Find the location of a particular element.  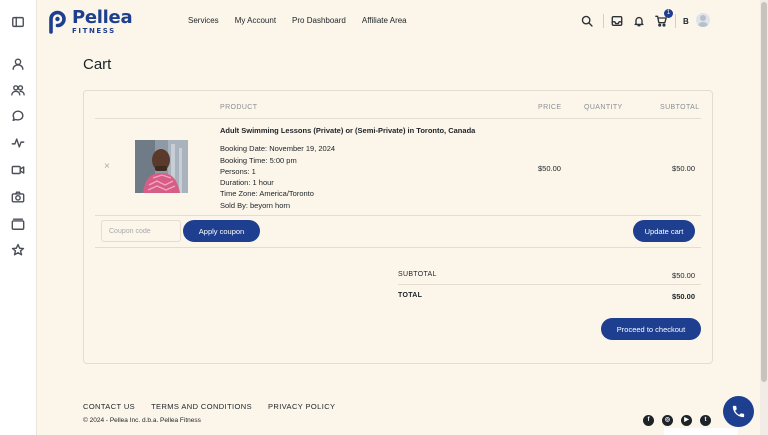

nav-my-account: My Account is located at coordinates (255, 20).